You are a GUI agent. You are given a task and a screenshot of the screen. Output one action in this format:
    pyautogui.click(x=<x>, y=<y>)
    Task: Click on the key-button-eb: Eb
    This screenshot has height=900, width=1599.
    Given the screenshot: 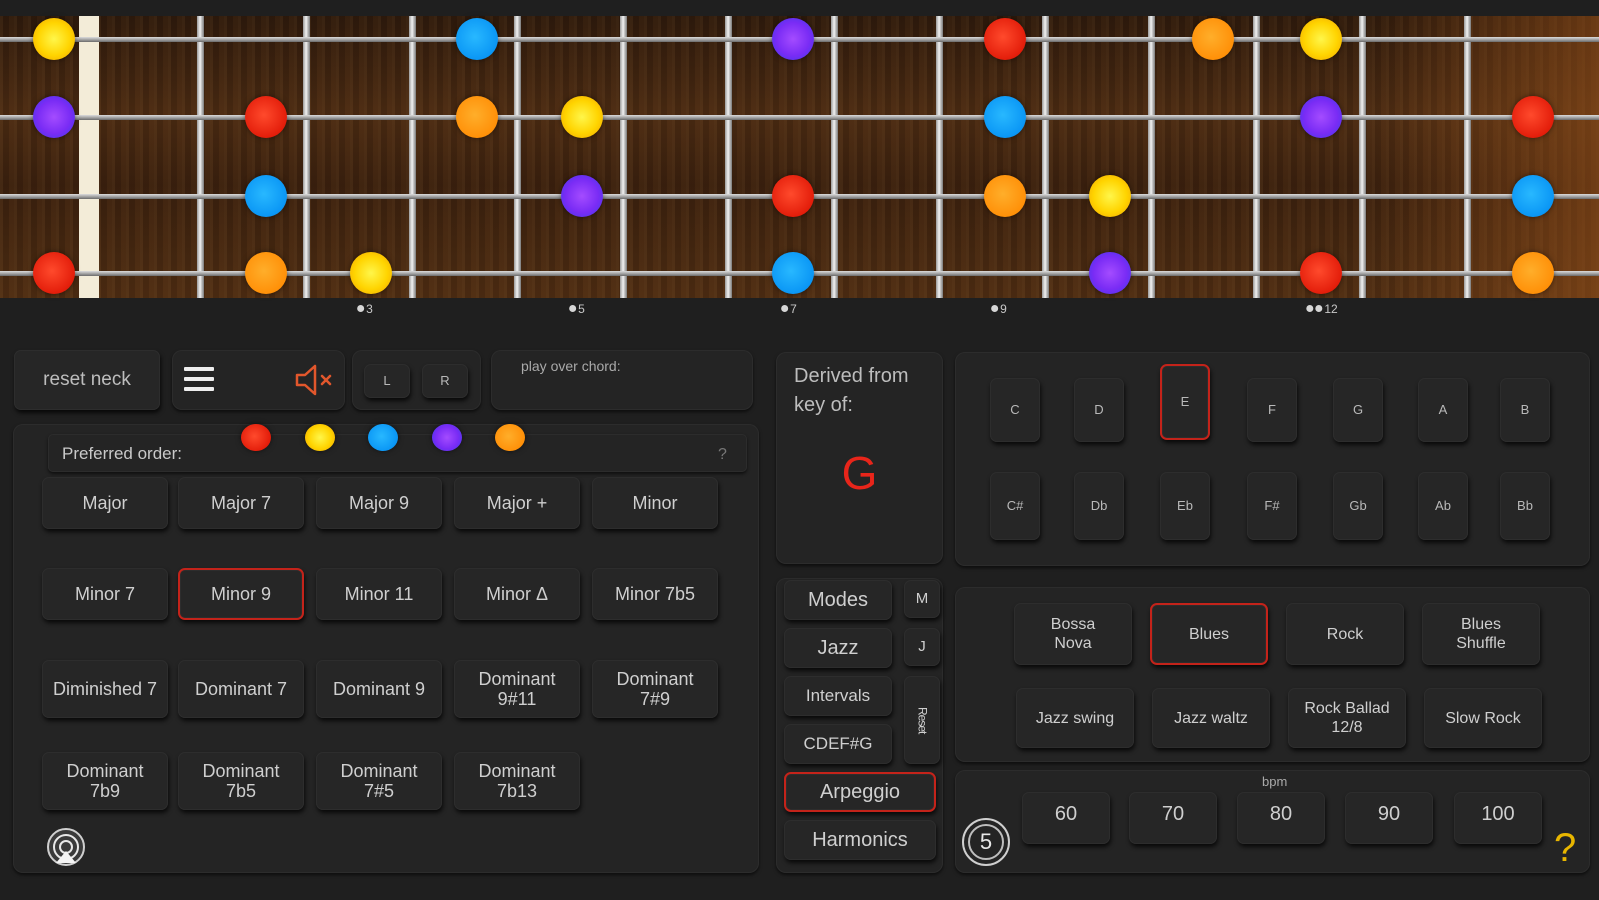 What is the action you would take?
    pyautogui.click(x=1185, y=506)
    